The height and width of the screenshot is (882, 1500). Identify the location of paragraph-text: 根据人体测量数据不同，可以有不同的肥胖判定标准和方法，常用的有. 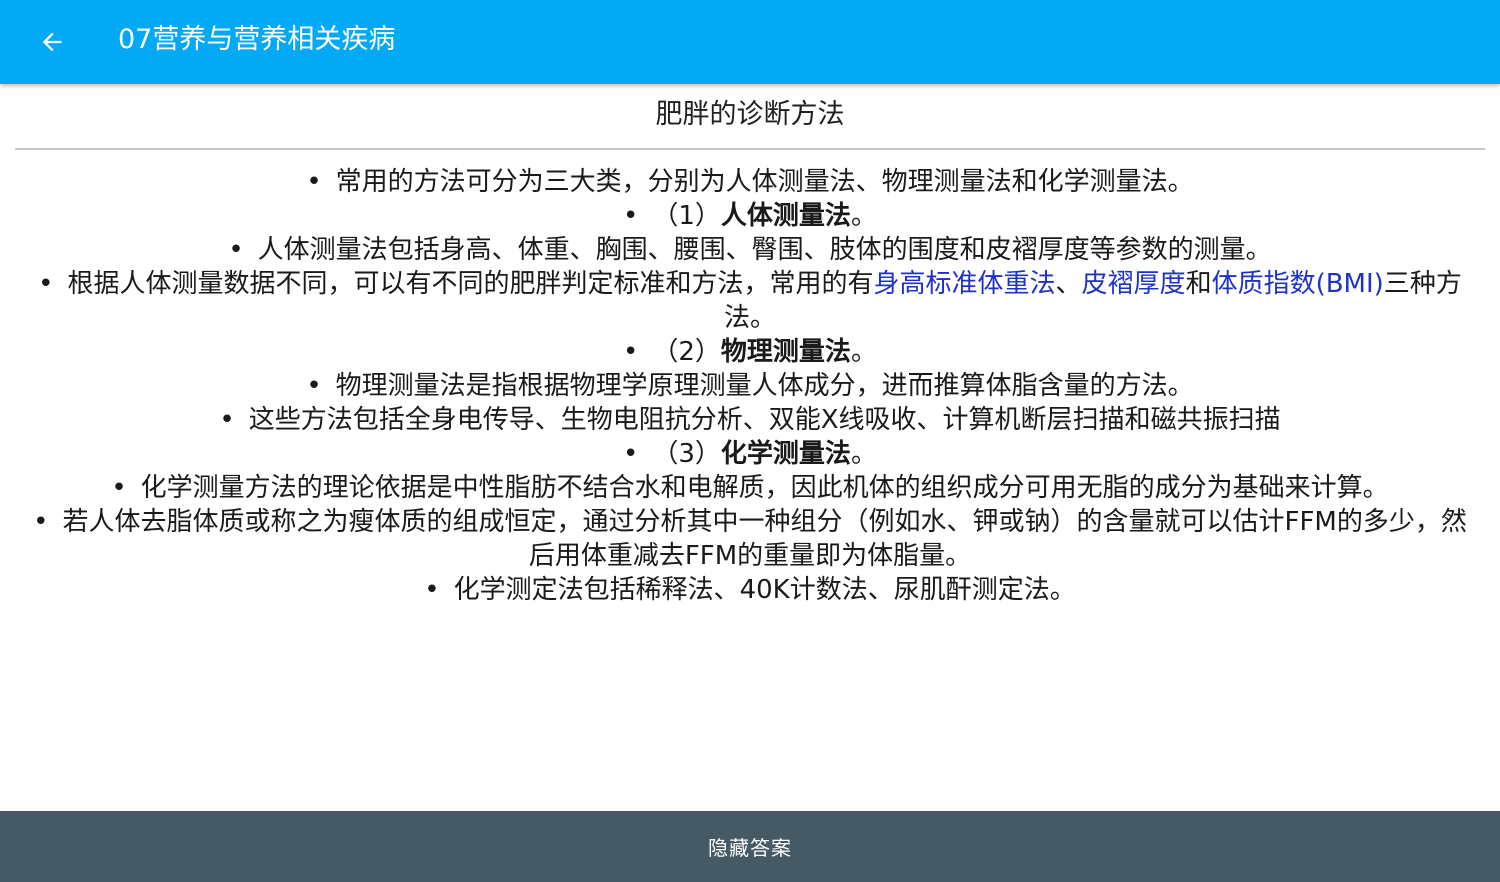
(470, 284).